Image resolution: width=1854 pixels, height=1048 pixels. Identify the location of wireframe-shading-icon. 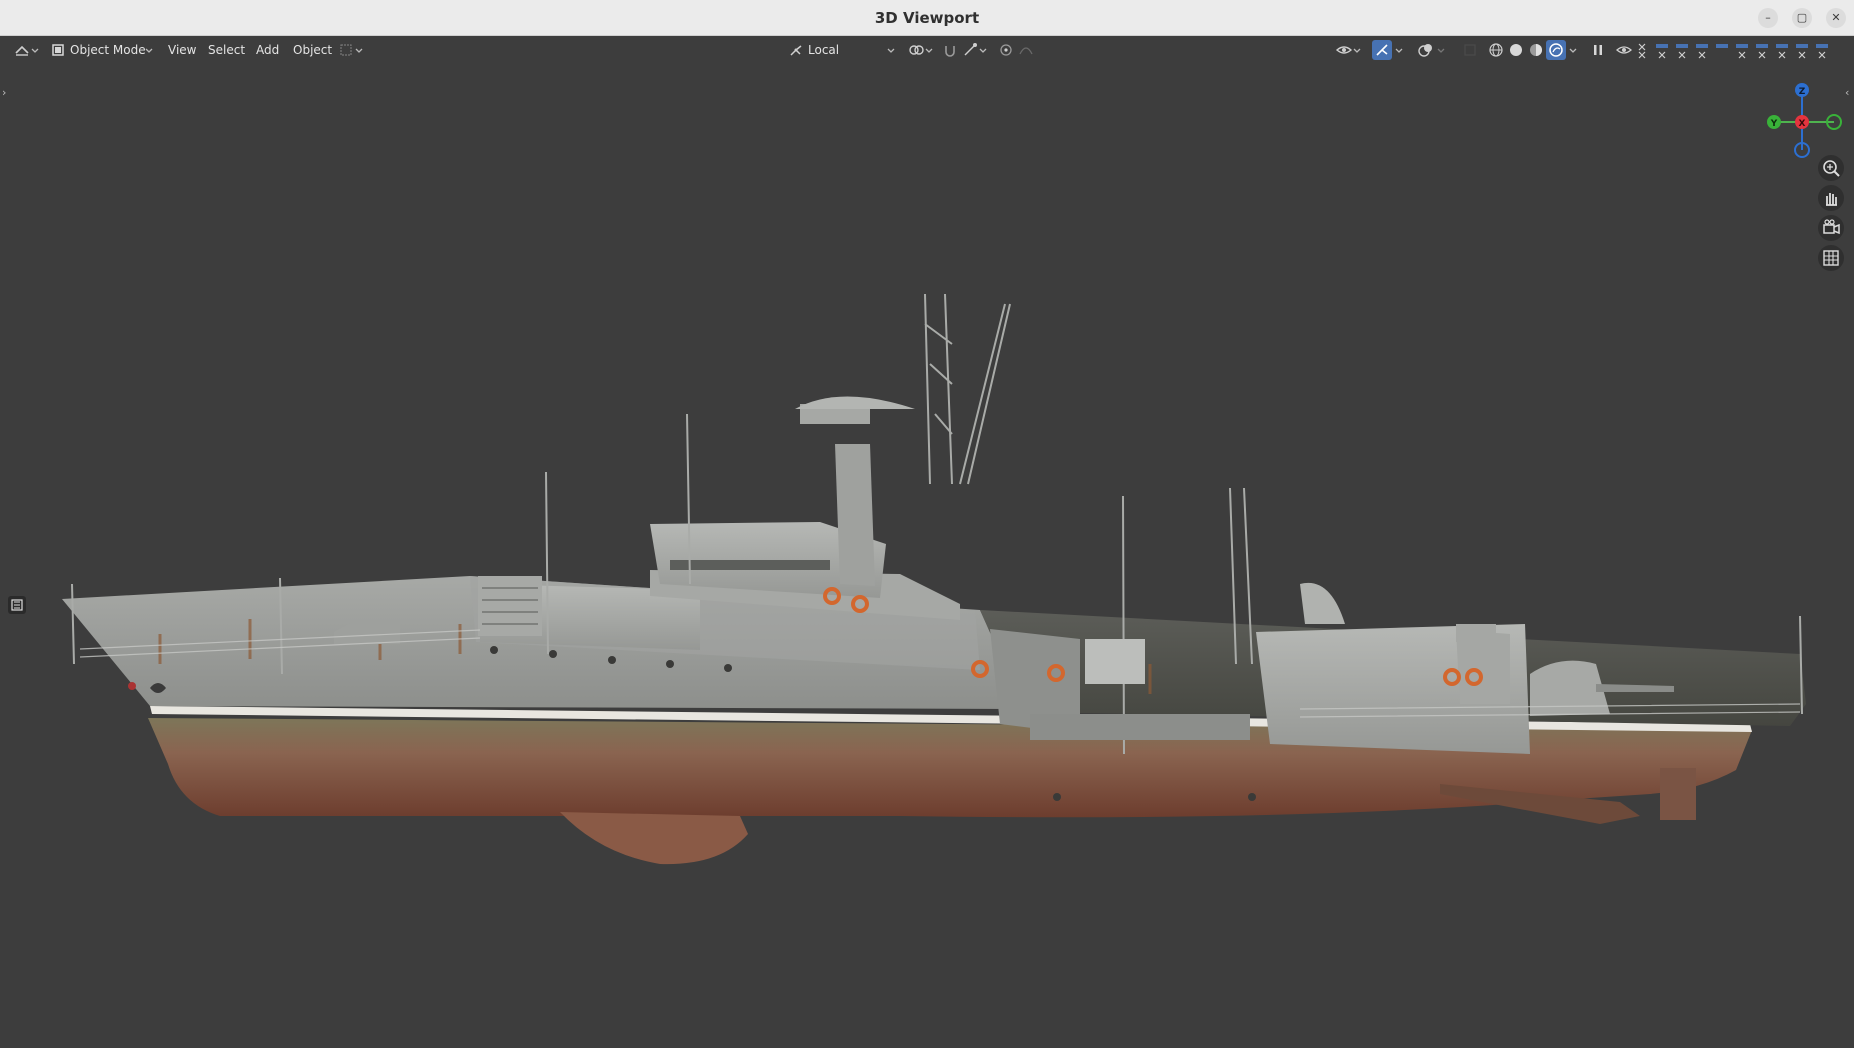
(1496, 50).